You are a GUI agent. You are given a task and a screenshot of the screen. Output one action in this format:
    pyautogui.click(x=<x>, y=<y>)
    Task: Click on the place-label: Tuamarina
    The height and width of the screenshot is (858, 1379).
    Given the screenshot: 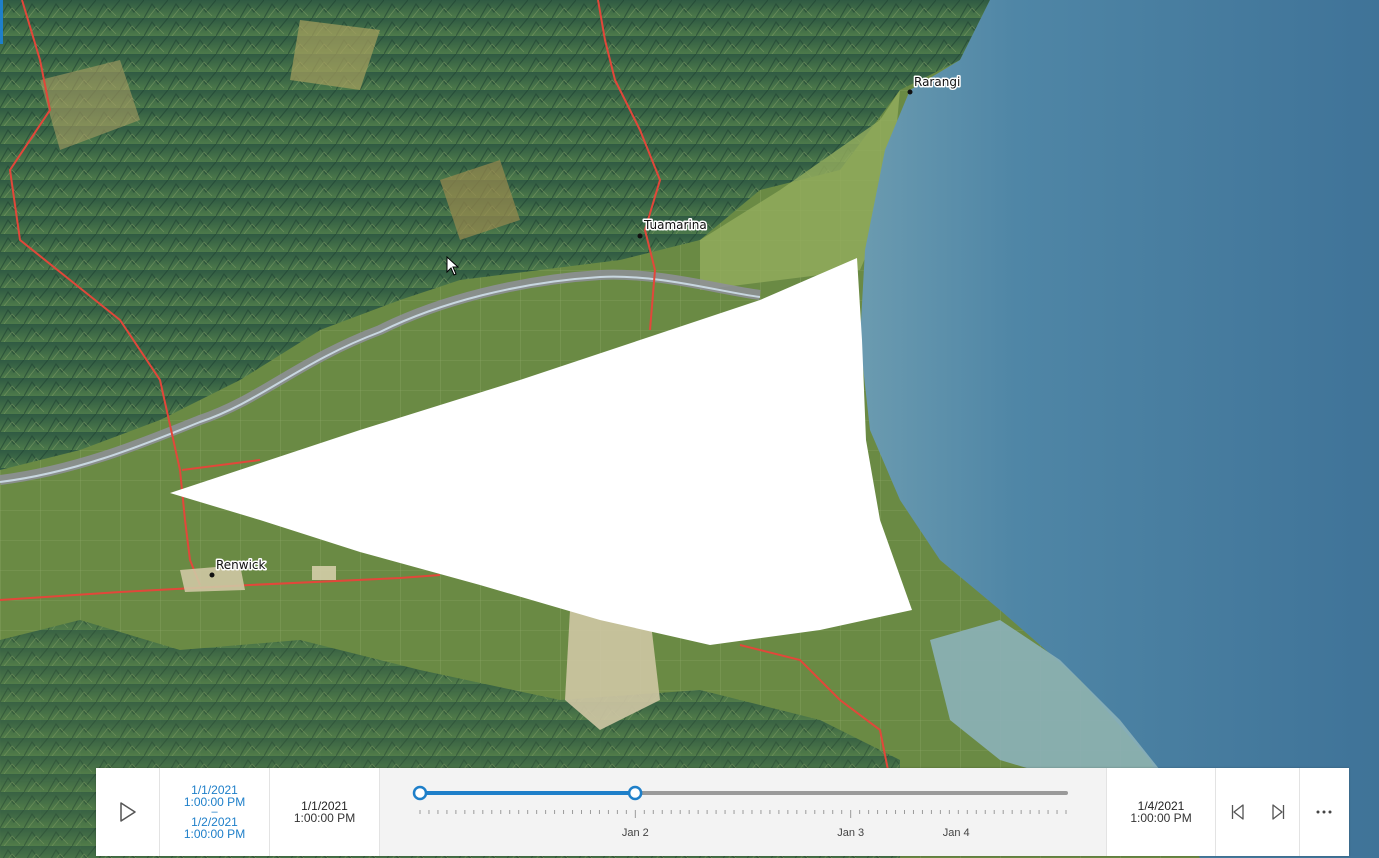 What is the action you would take?
    pyautogui.click(x=675, y=225)
    